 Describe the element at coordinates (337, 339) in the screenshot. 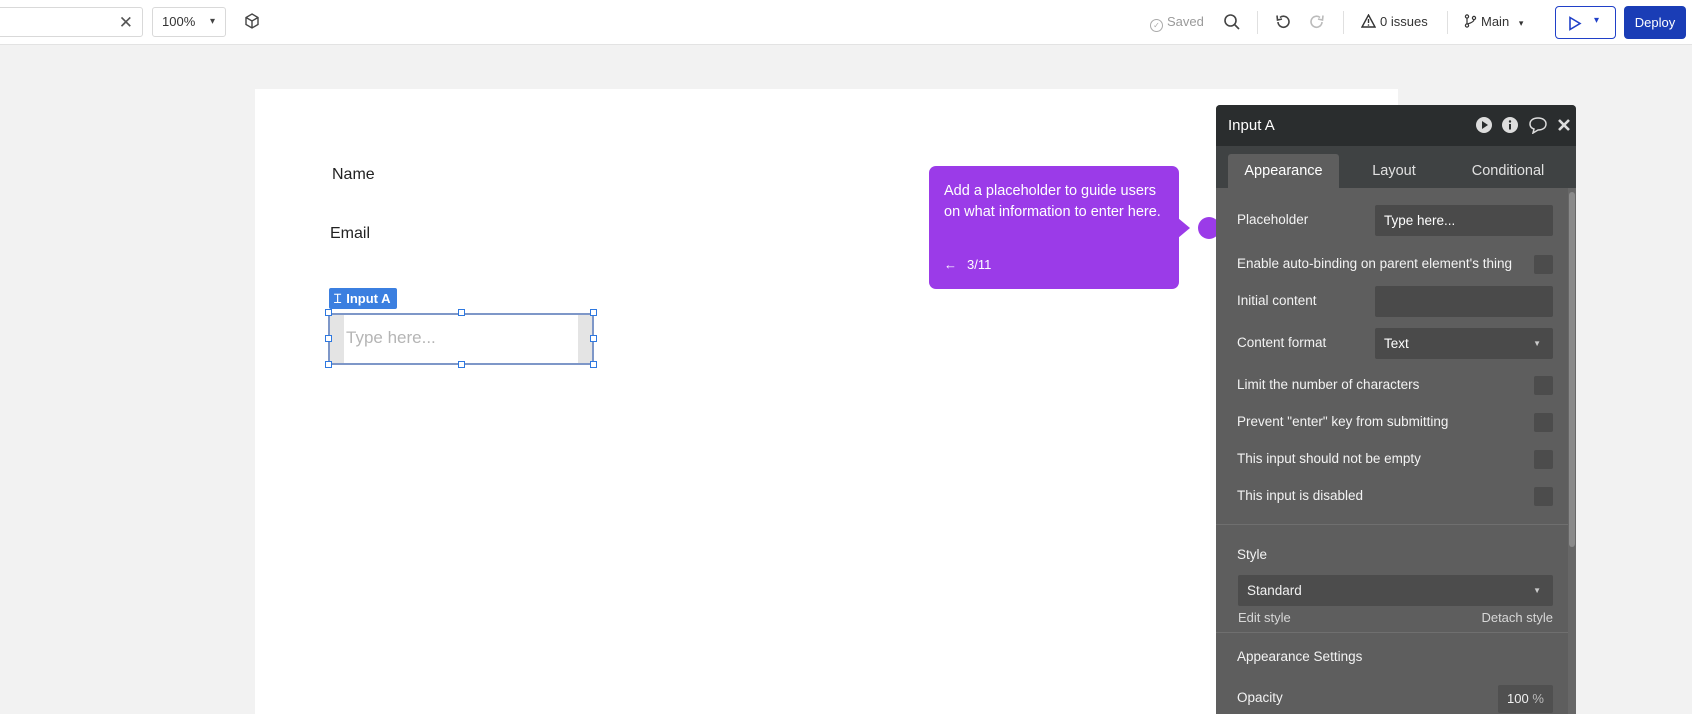

I see `padding-guide-left` at that location.